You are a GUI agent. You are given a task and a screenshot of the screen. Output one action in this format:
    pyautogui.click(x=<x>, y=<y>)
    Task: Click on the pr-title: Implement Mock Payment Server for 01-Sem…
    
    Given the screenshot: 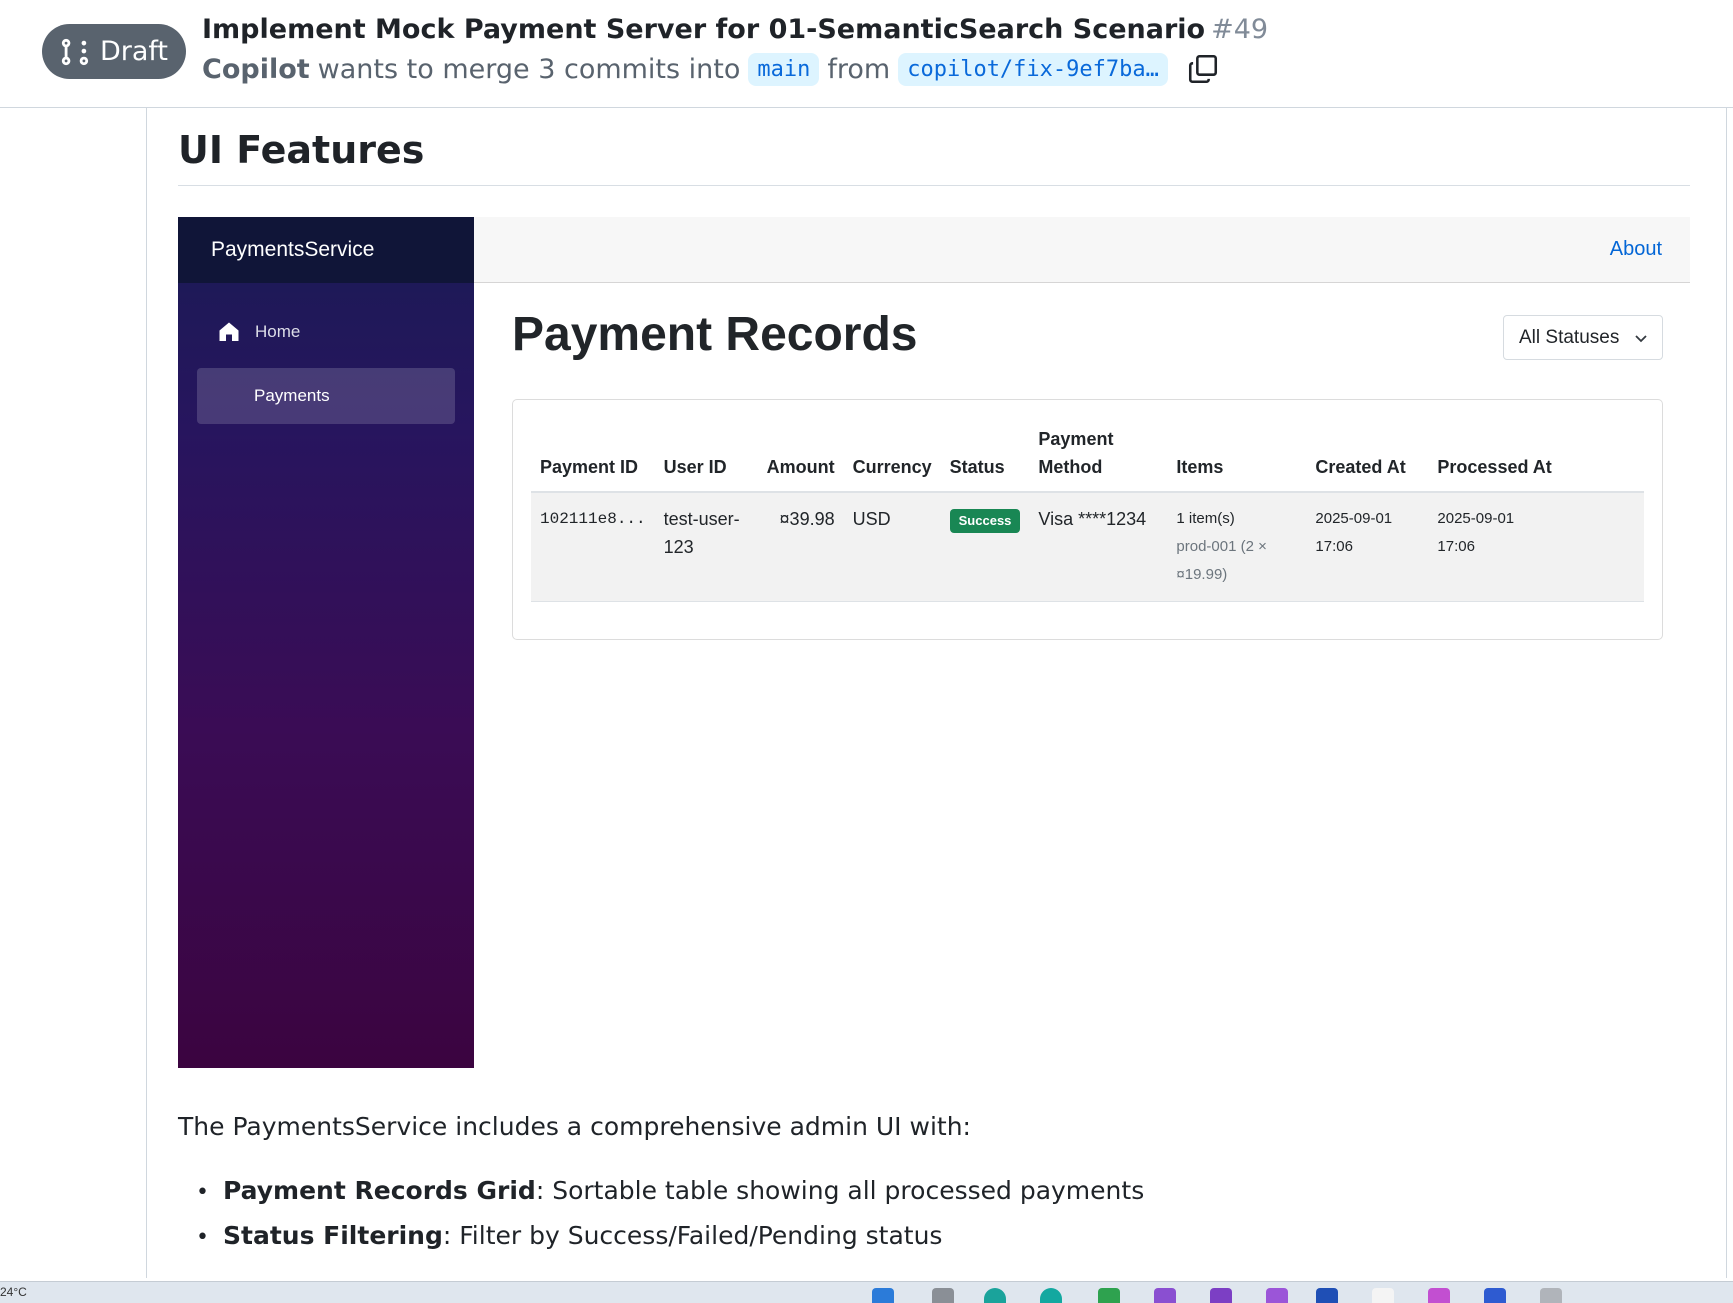 What is the action you would take?
    pyautogui.click(x=704, y=29)
    